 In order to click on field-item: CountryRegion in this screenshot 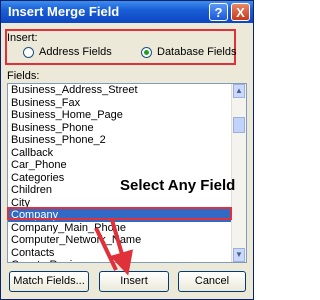, I will do `click(120, 260)`.